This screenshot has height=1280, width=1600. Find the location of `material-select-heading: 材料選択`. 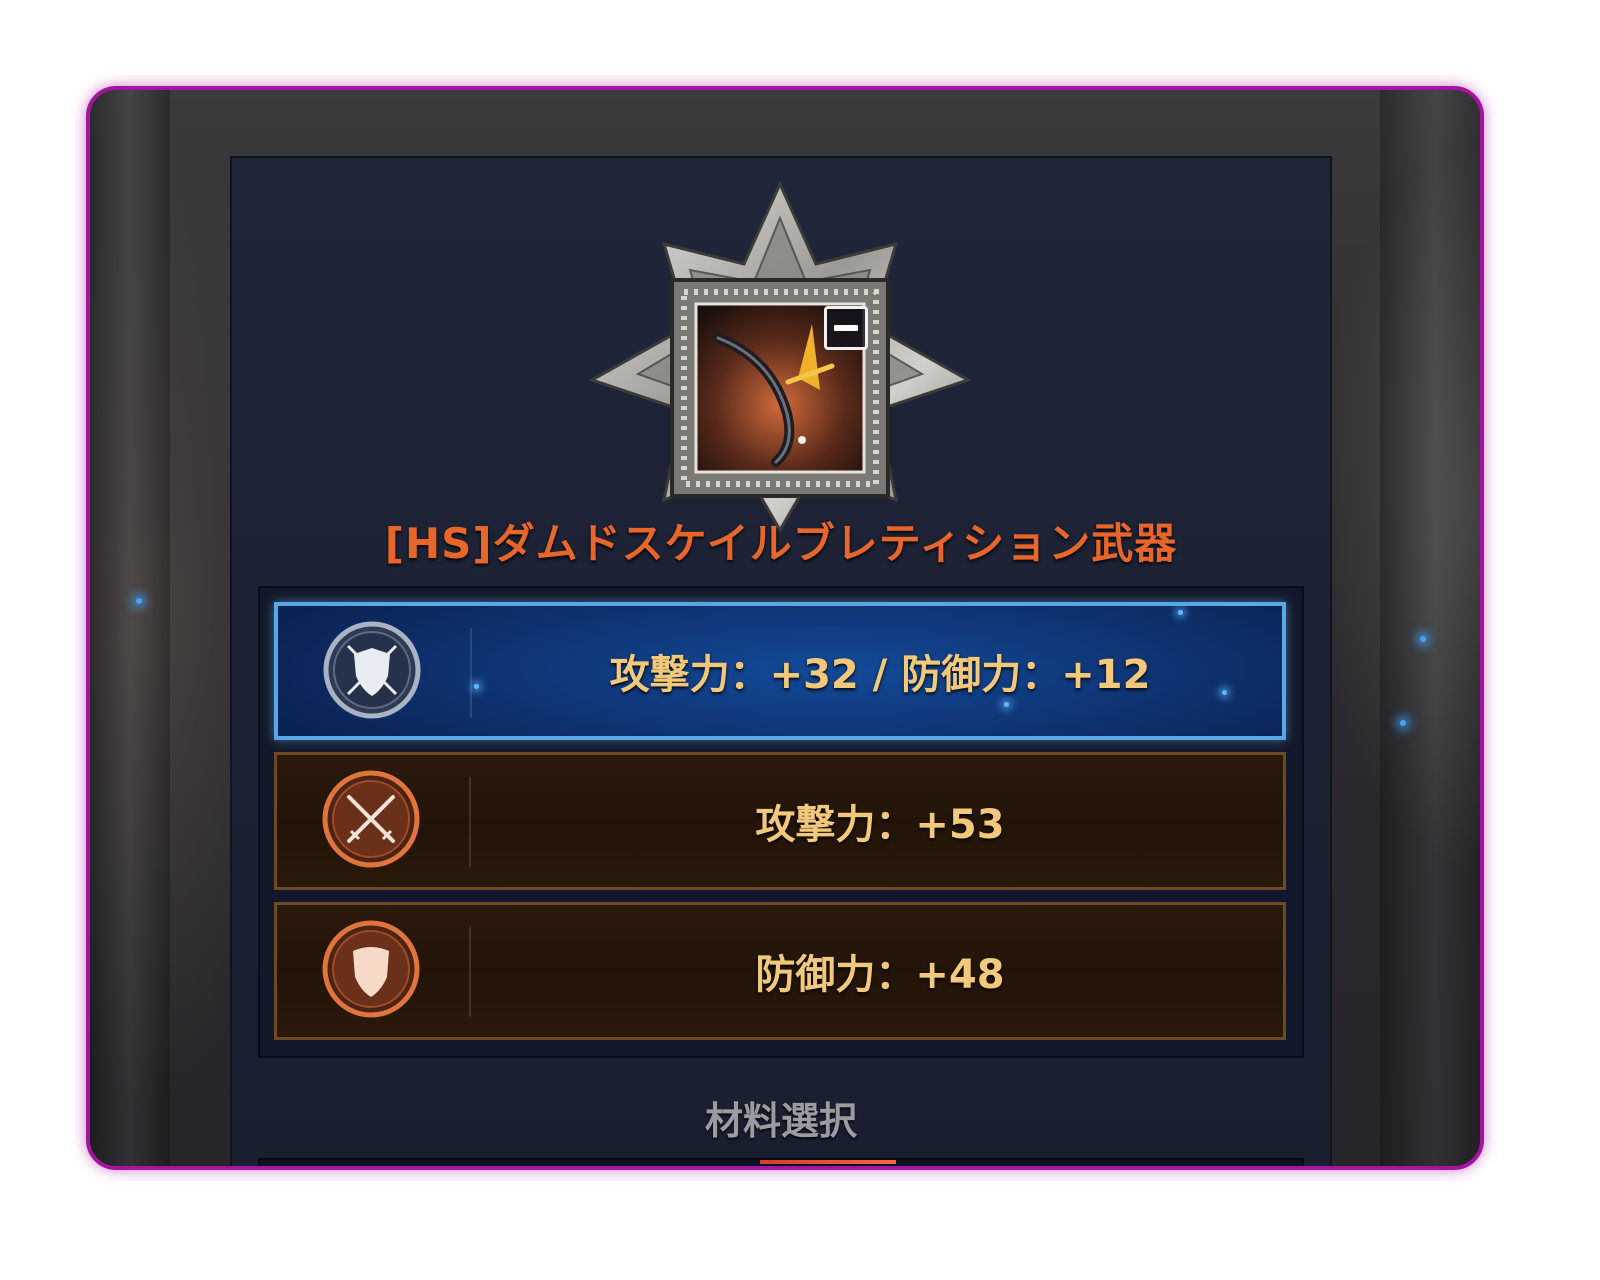

material-select-heading: 材料選択 is located at coordinates (780, 1121).